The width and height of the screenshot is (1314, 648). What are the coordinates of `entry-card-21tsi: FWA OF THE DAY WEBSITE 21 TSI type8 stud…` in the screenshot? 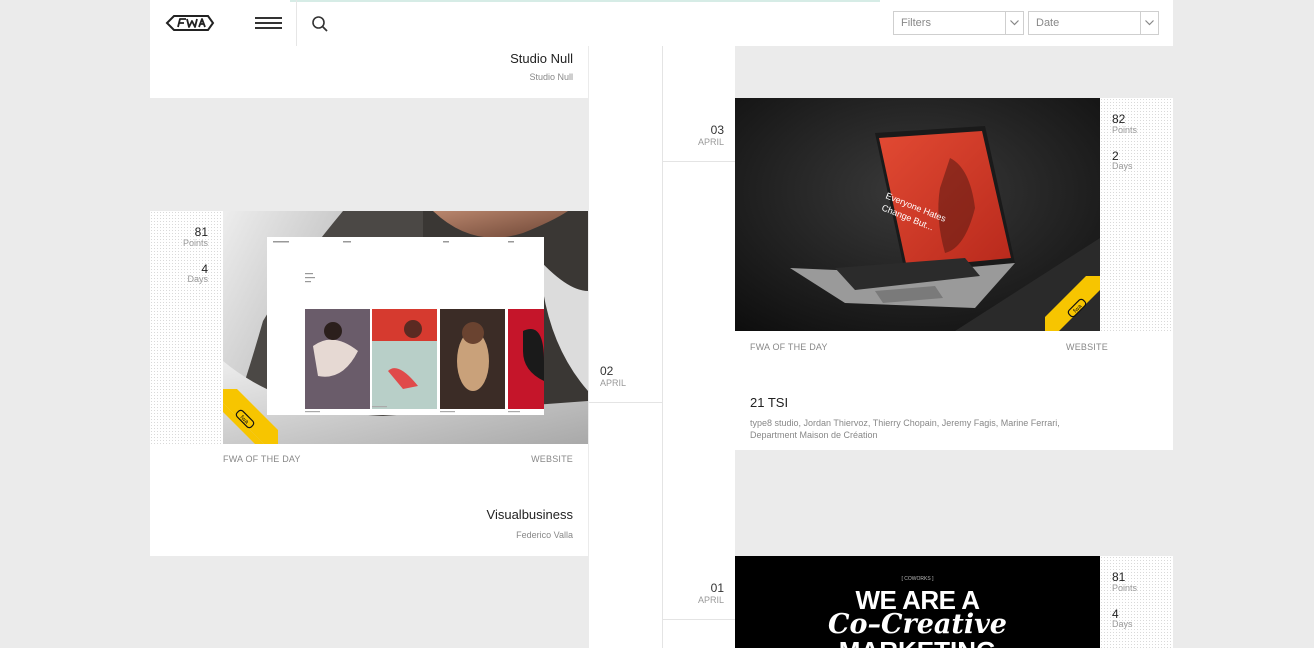 It's located at (954, 390).